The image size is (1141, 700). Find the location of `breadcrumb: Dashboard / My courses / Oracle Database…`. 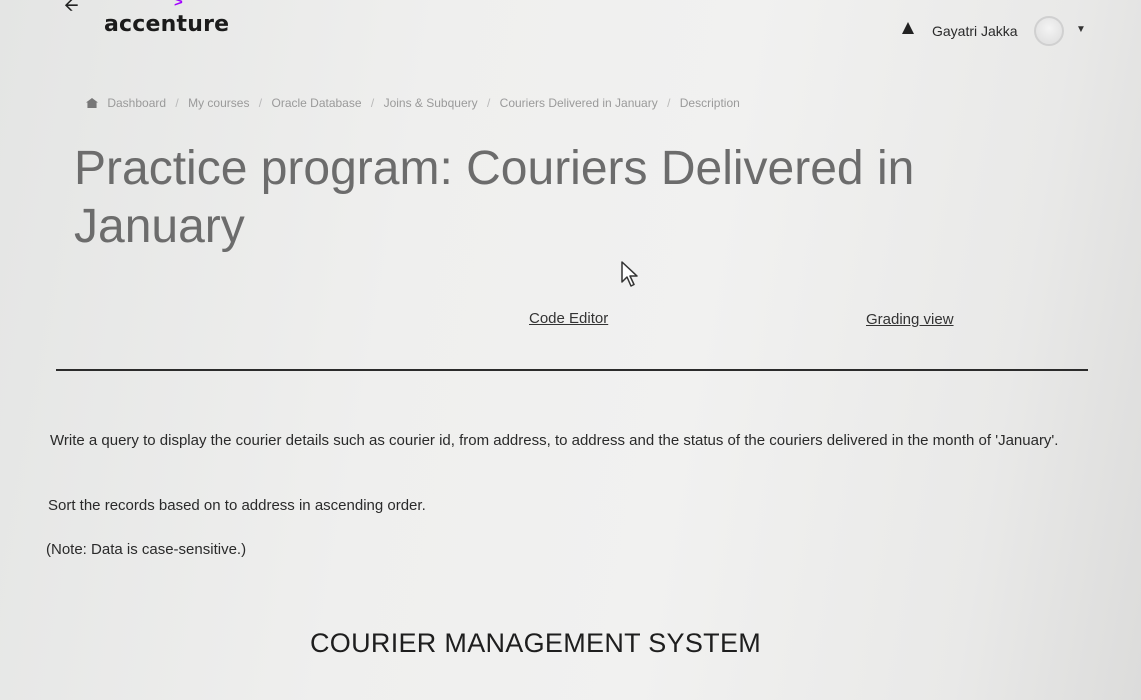

breadcrumb: Dashboard / My courses / Oracle Database… is located at coordinates (413, 103).